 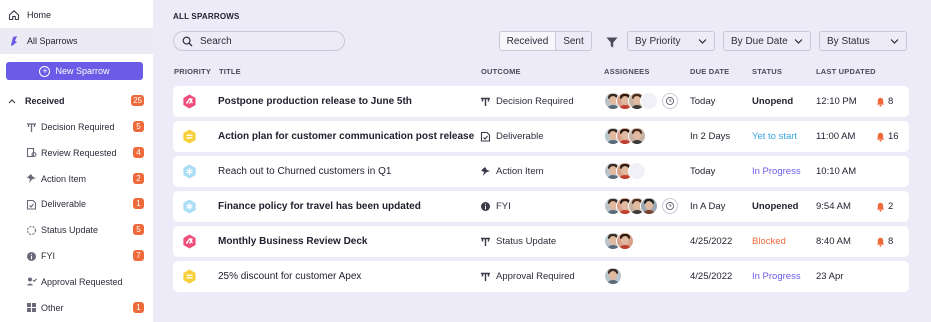 I want to click on row-due-date: In 2 Days, so click(x=710, y=136).